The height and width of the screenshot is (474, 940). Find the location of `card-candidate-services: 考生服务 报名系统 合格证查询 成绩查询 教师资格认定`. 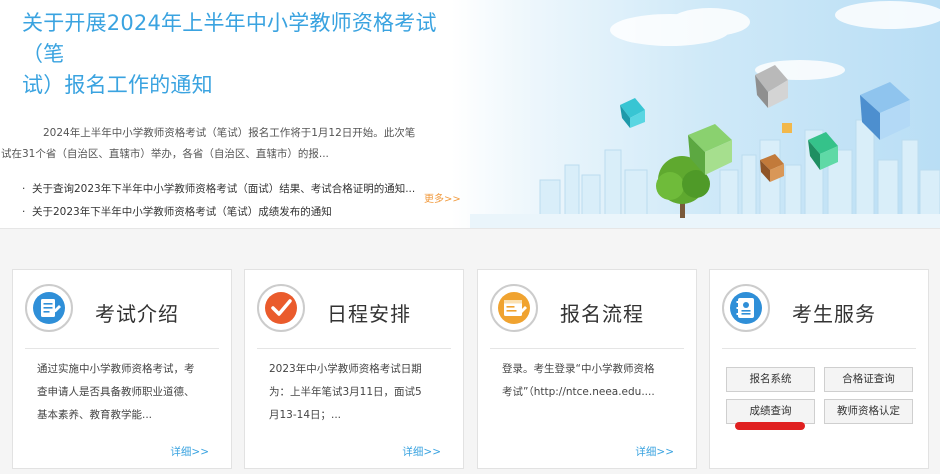

card-candidate-services: 考生服务 报名系统 合格证查询 成绩查询 教师资格认定 is located at coordinates (819, 369).